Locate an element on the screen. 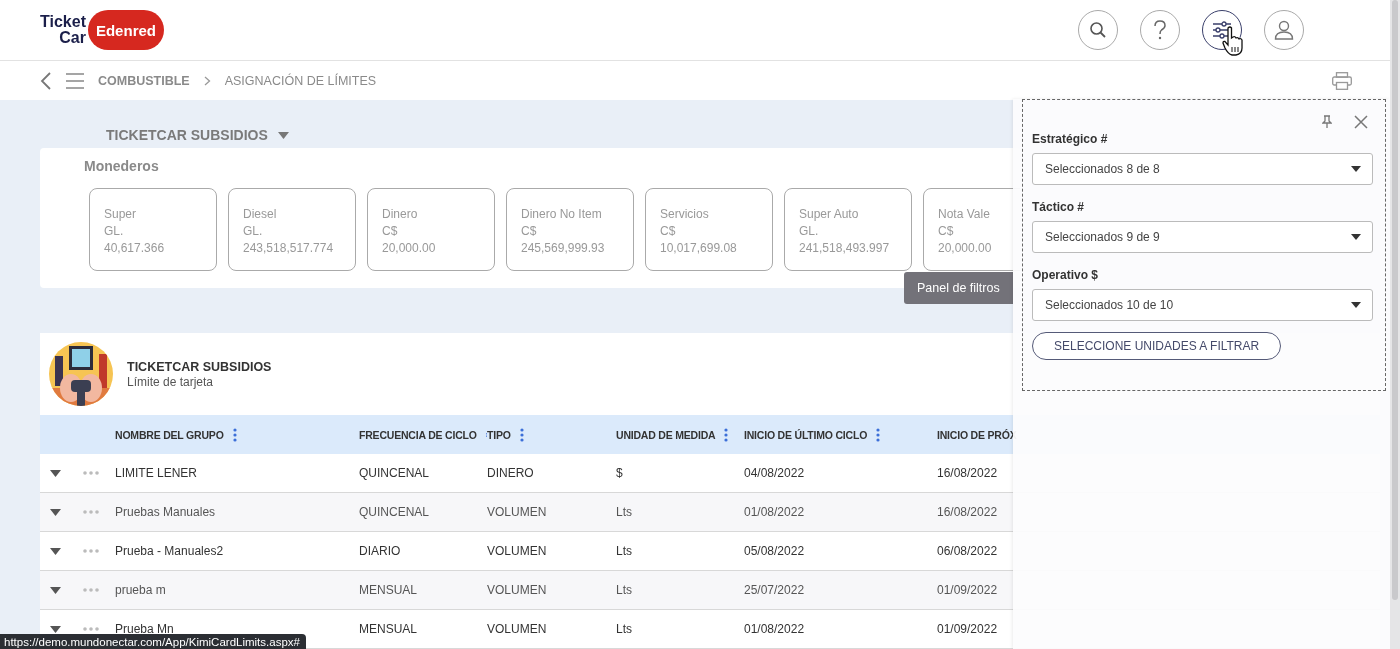  table-cell: $ is located at coordinates (619, 473).